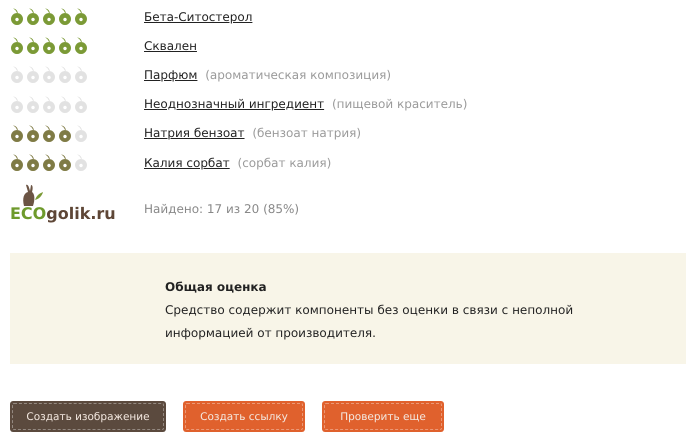 This screenshot has width=700, height=444. I want to click on summary-title: Общая оценка, so click(216, 287).